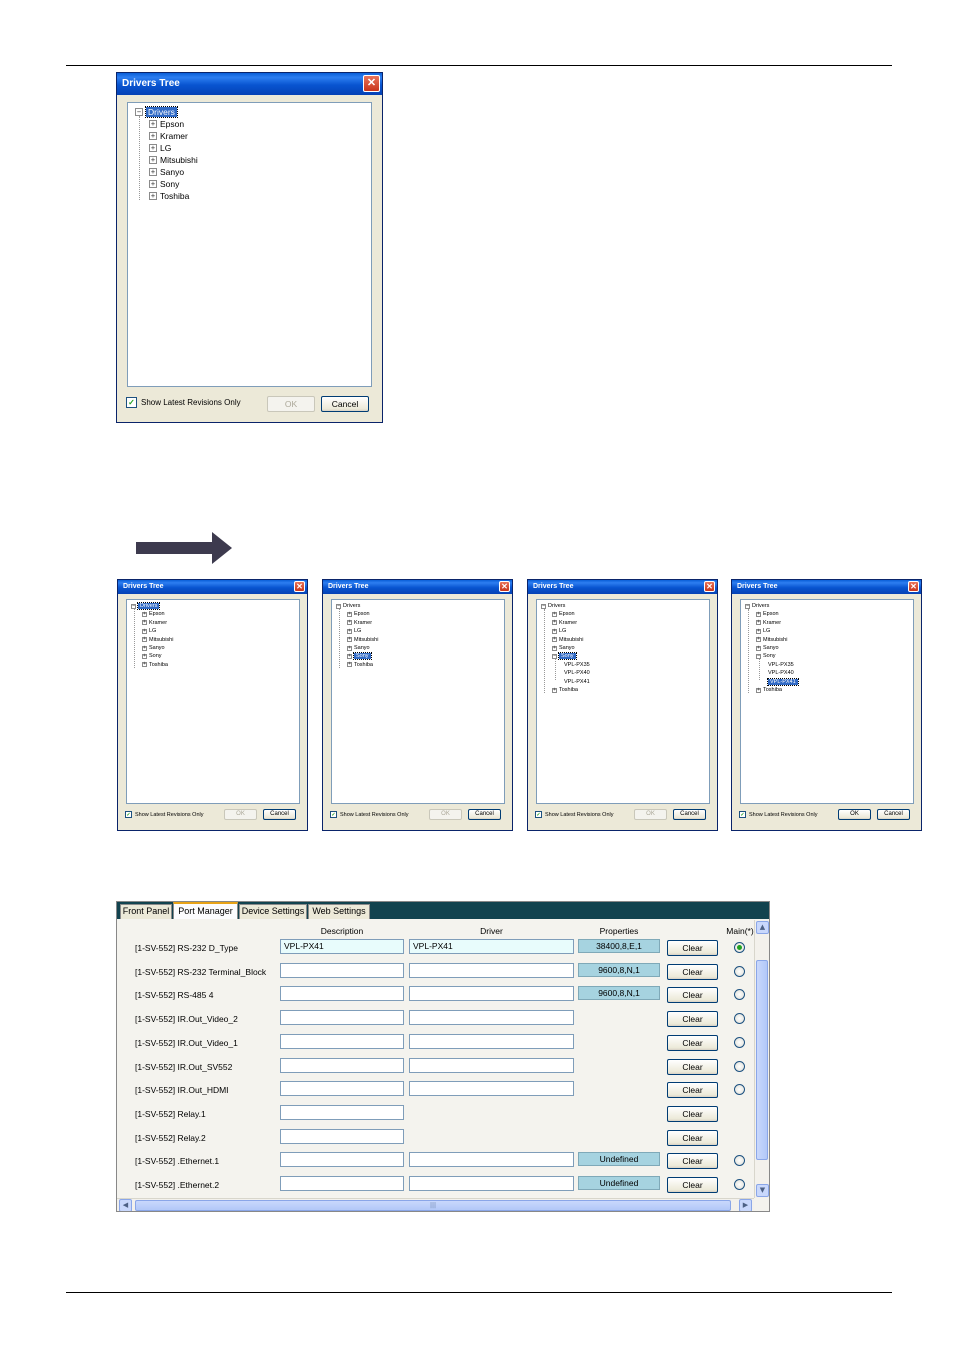  I want to click on tree-node-sanyo: + Sanyo, so click(166, 172).